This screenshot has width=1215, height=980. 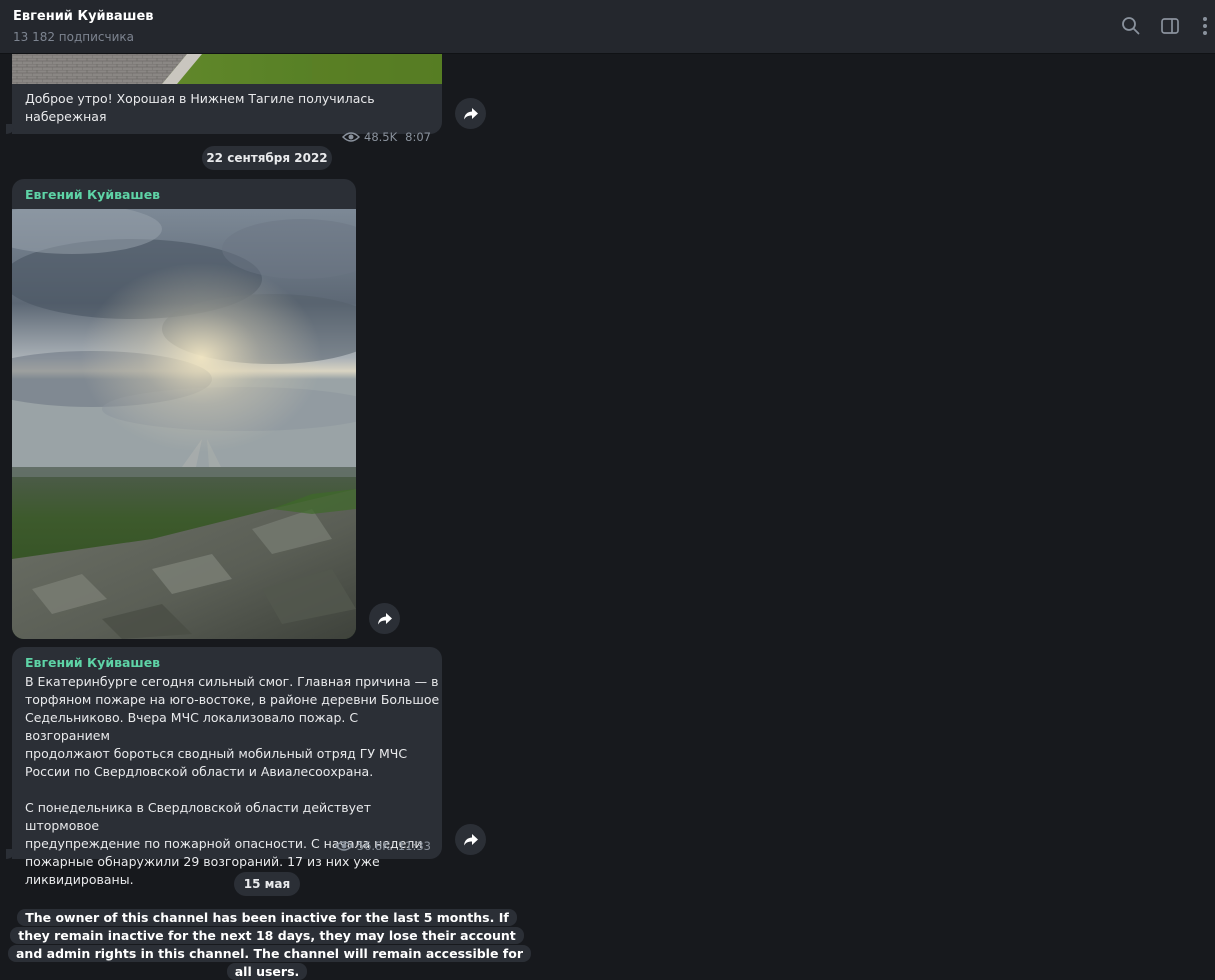 I want to click on sidebar-toggle-icon, so click(x=1170, y=26).